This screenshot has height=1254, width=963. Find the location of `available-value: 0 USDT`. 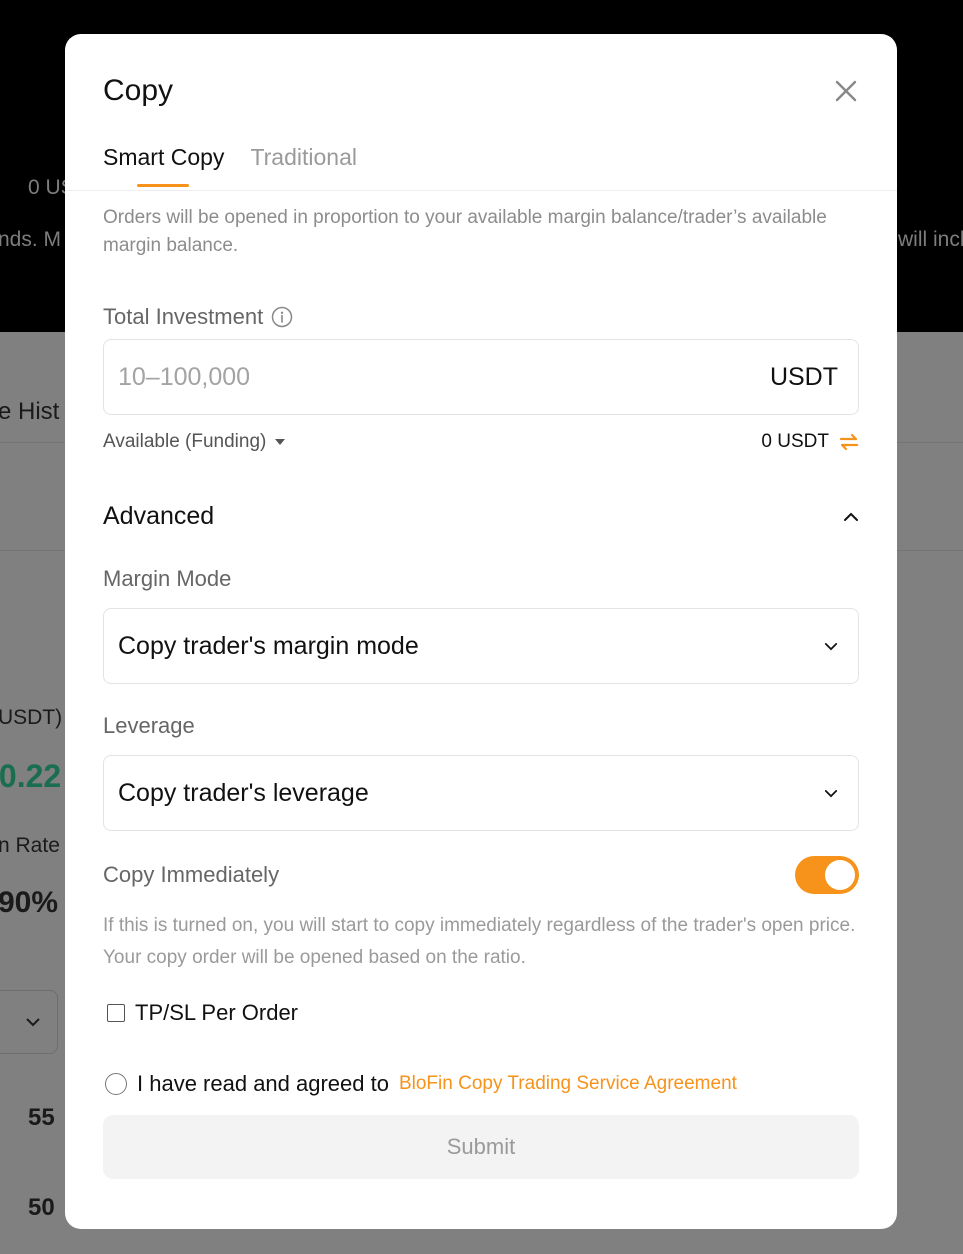

available-value: 0 USDT is located at coordinates (795, 441).